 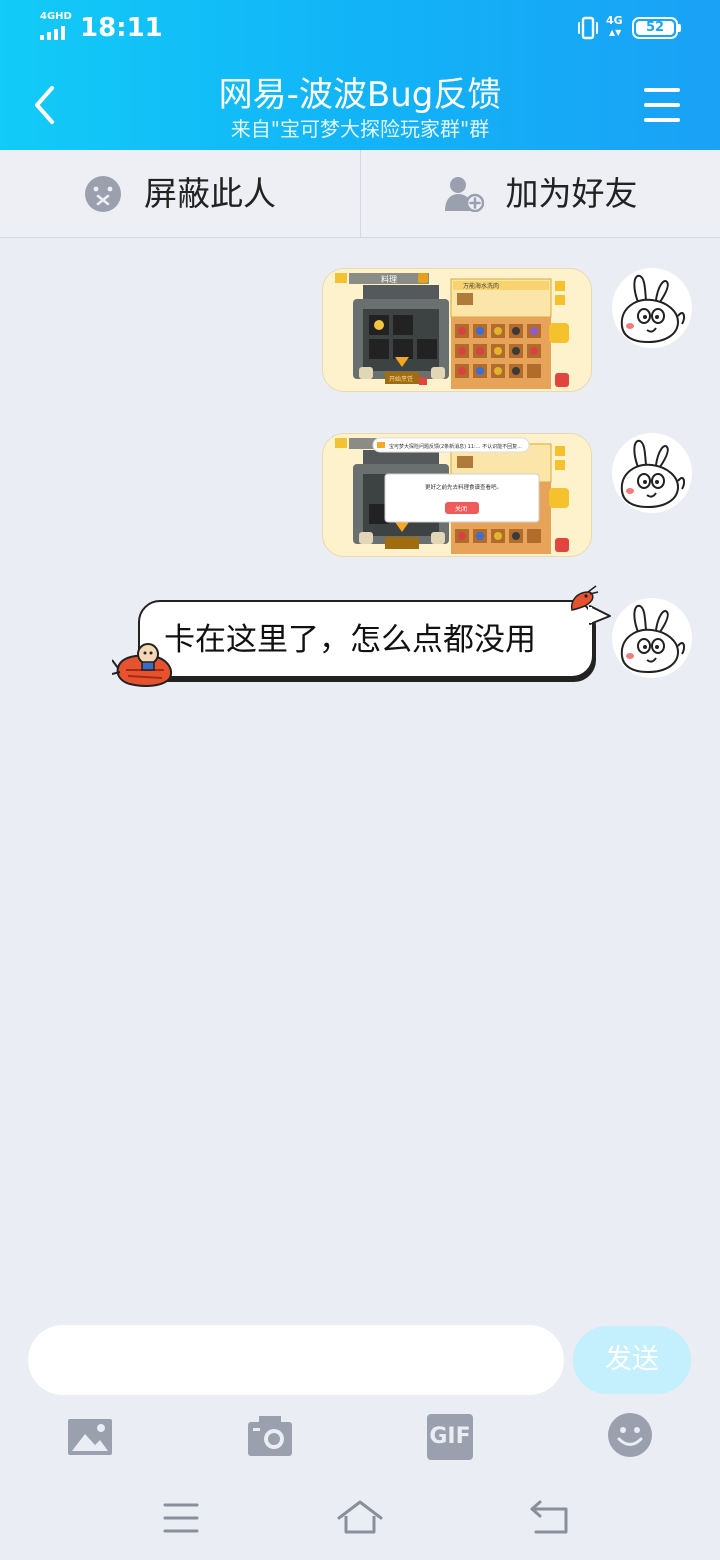 I want to click on chevron-left-icon, so click(x=44, y=105).